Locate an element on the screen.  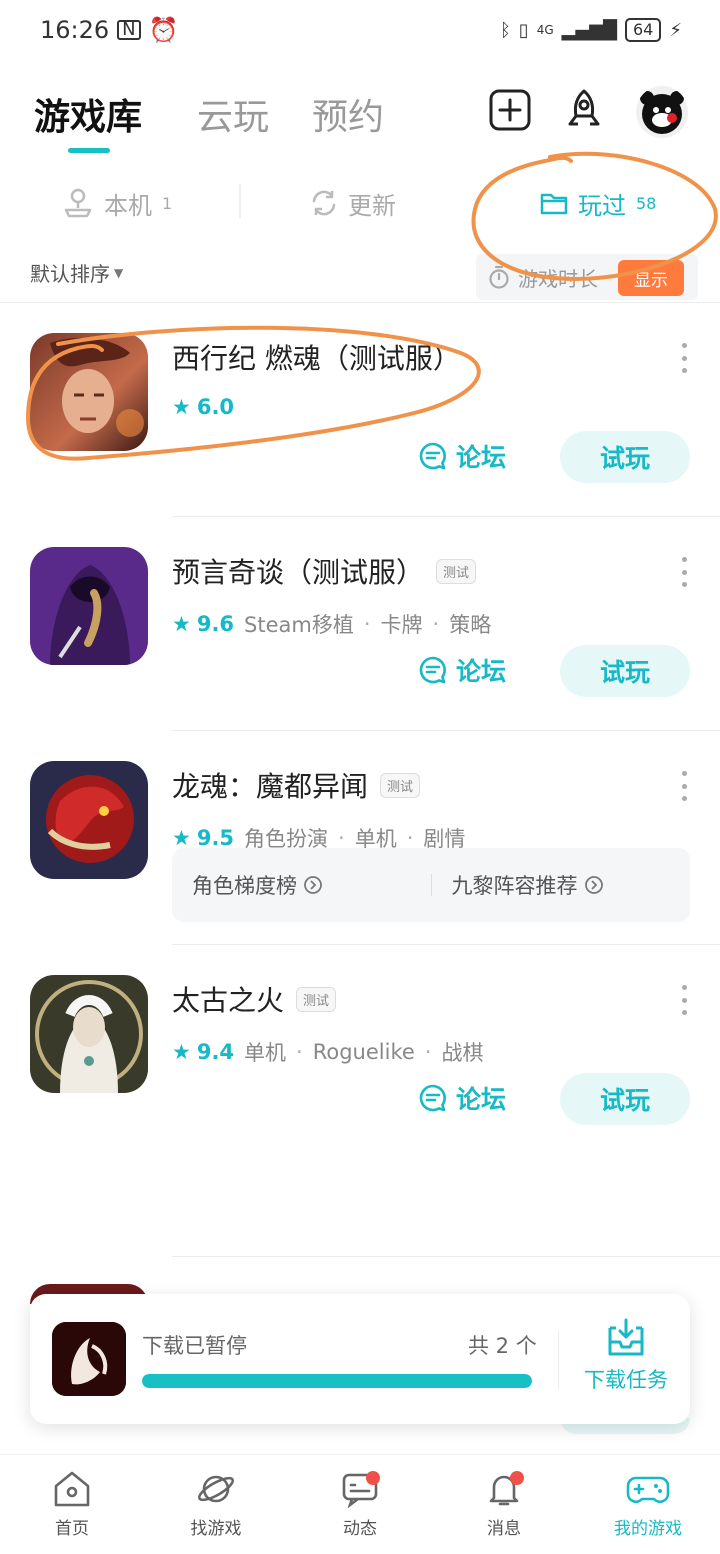
nav-feed: 动态 is located at coordinates (360, 1504).